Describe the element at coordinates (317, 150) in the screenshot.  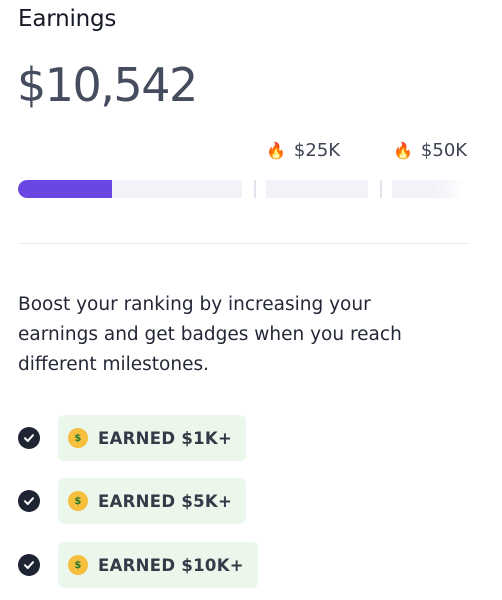
I see `milestone-label: $25K` at that location.